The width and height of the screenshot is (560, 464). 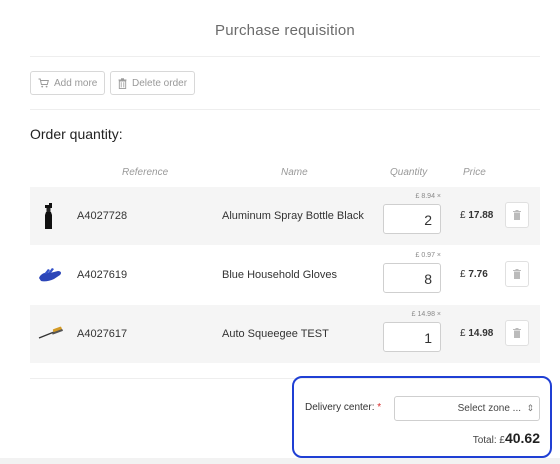 I want to click on order-total: Total: £40.62, so click(x=506, y=438).